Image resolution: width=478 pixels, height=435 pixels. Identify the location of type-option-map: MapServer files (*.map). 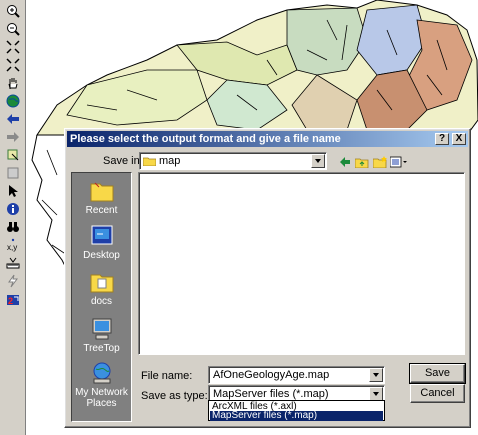
(296, 416).